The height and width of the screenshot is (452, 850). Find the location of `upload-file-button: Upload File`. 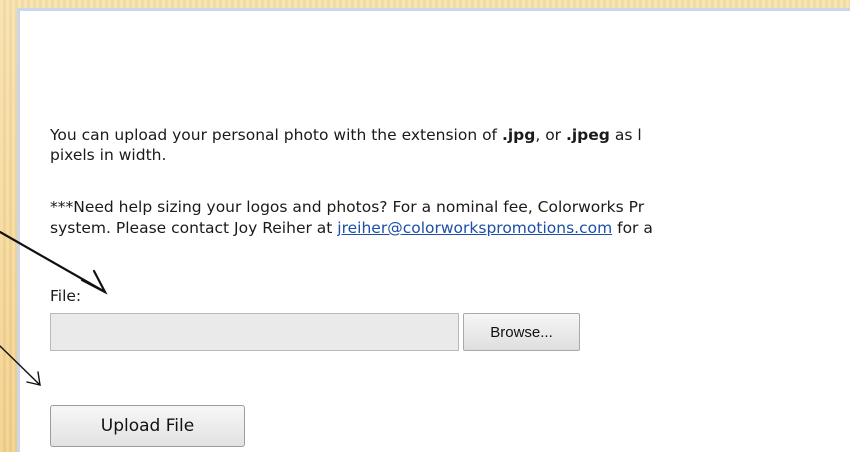

upload-file-button: Upload File is located at coordinates (147, 426).